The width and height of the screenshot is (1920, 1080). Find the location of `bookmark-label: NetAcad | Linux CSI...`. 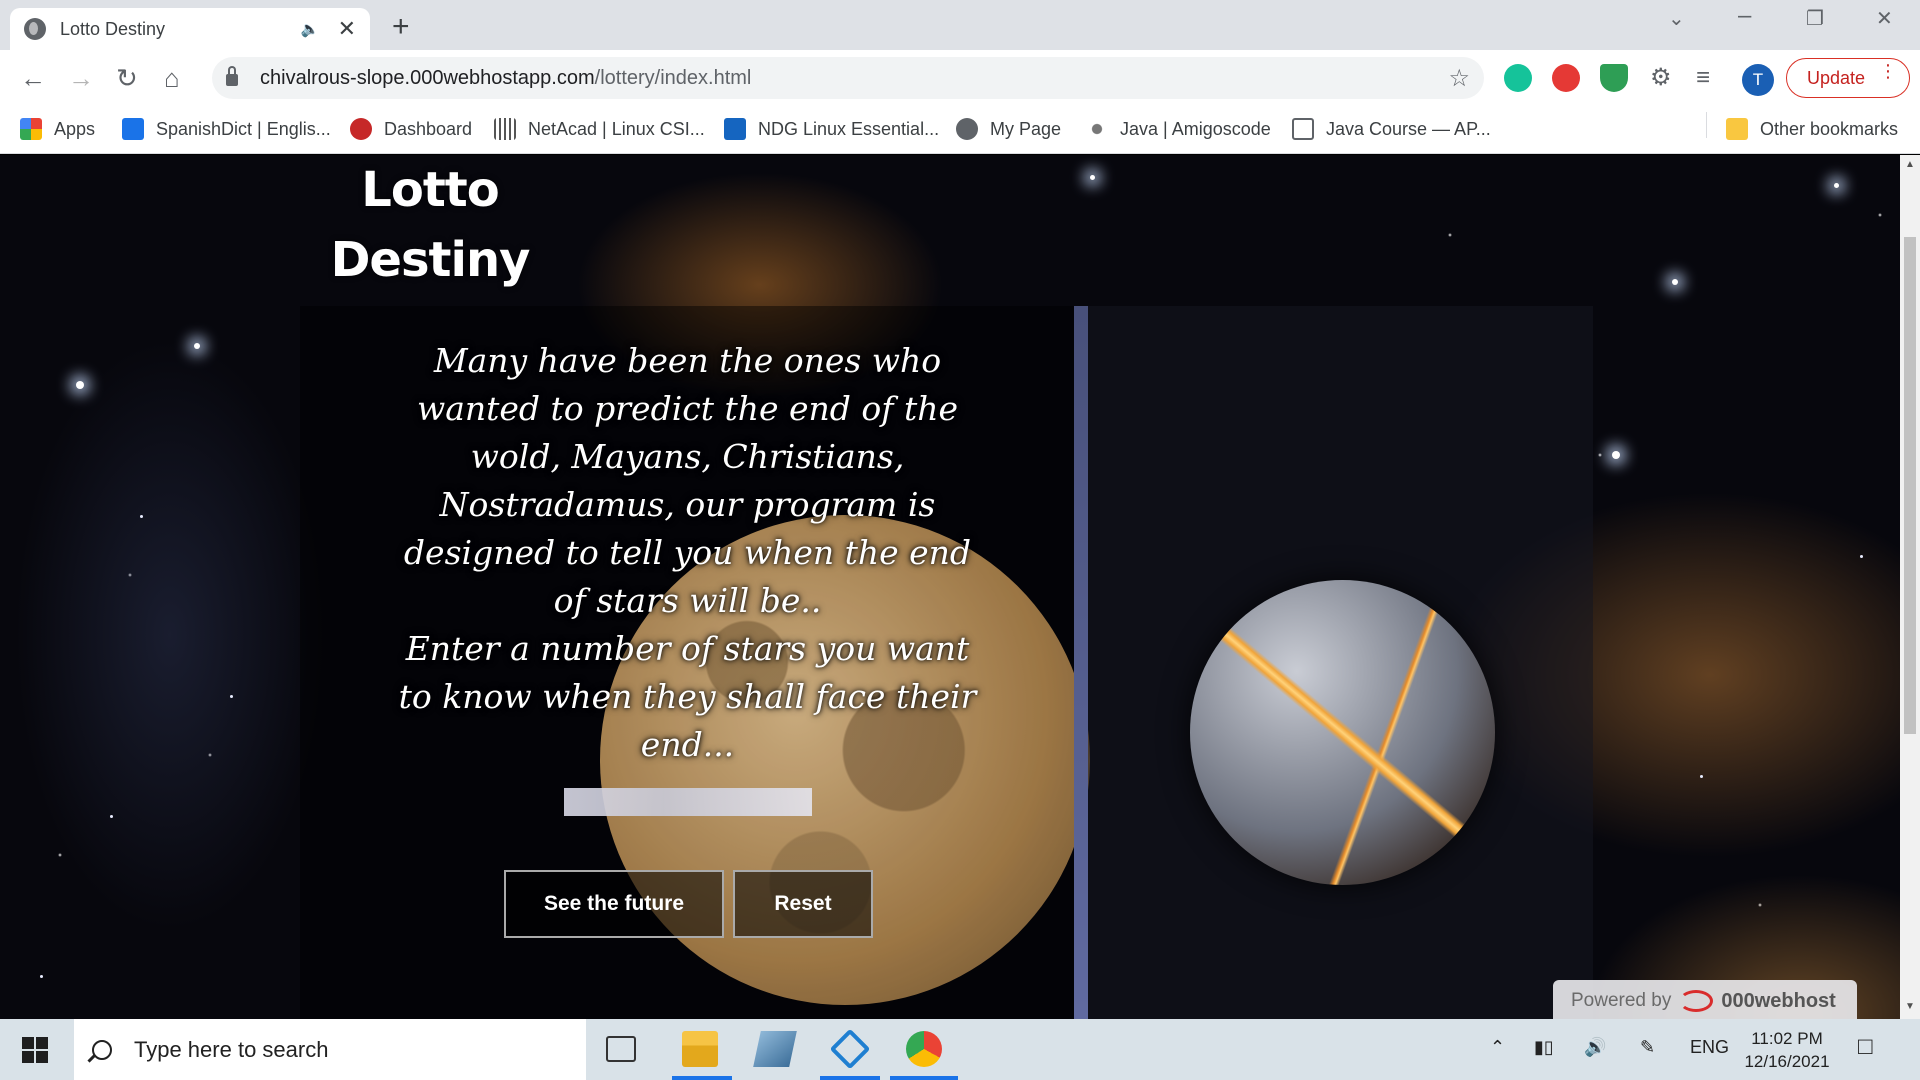

bookmark-label: NetAcad | Linux CSI... is located at coordinates (616, 128).